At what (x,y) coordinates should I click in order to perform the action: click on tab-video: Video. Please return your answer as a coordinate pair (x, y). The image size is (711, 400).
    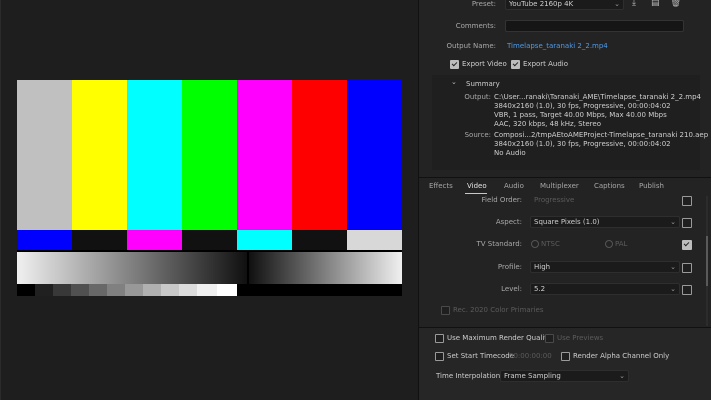
    Looking at the image, I should click on (477, 186).